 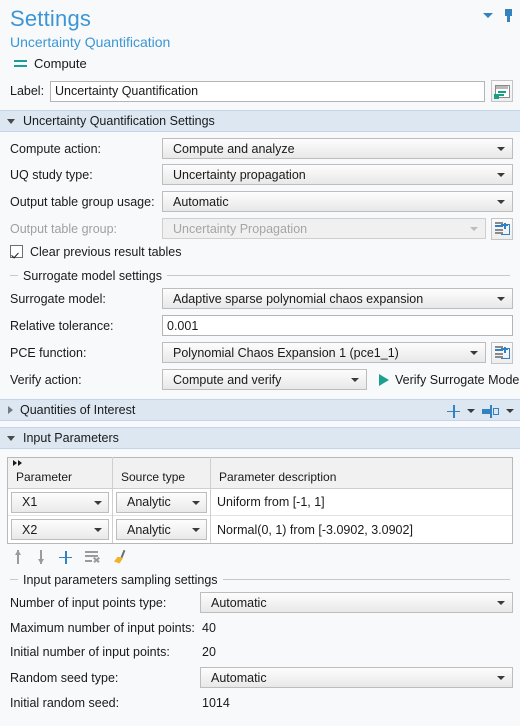 What do you see at coordinates (56, 148) in the screenshot?
I see `row-label: Compute action:` at bounding box center [56, 148].